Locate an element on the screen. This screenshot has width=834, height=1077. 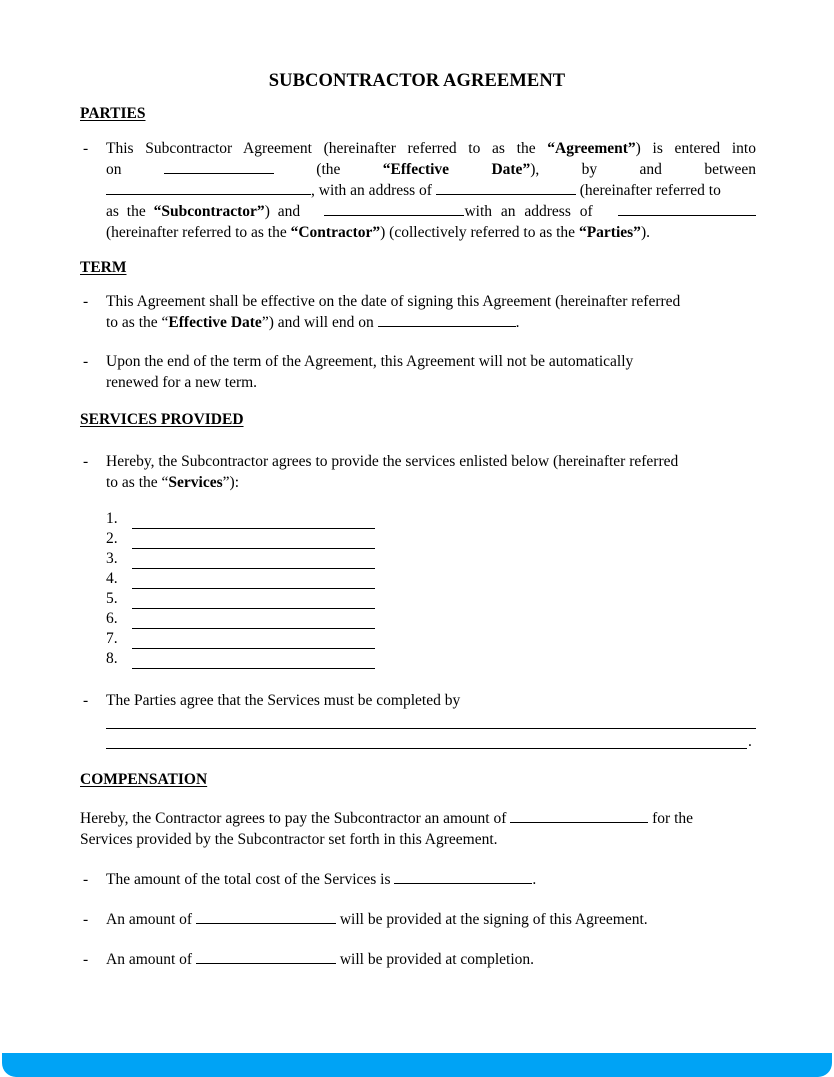
footer-accent-bar is located at coordinates (417, 1065).